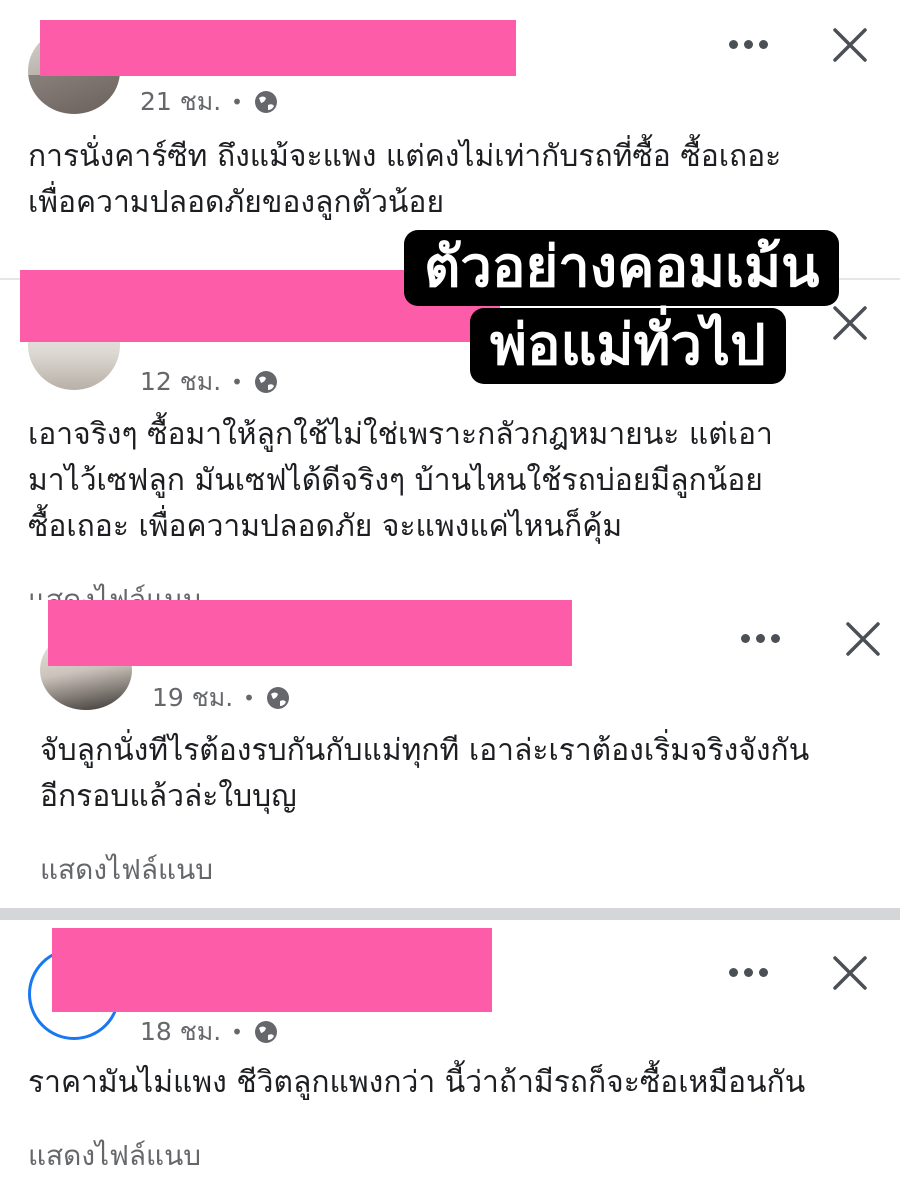 This screenshot has width=900, height=1200. Describe the element at coordinates (622, 268) in the screenshot. I see `overlay-caption-line1: ตัวอย่างคอมเม้น` at that location.